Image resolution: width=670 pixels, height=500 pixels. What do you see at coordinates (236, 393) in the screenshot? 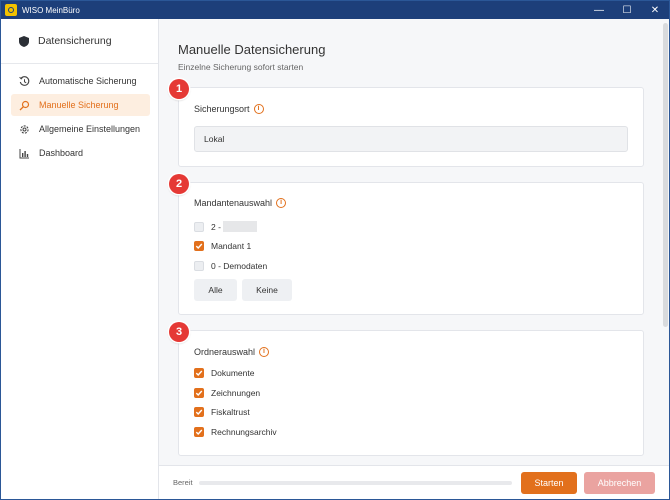
I see `option-label: Zeichnungen` at bounding box center [236, 393].